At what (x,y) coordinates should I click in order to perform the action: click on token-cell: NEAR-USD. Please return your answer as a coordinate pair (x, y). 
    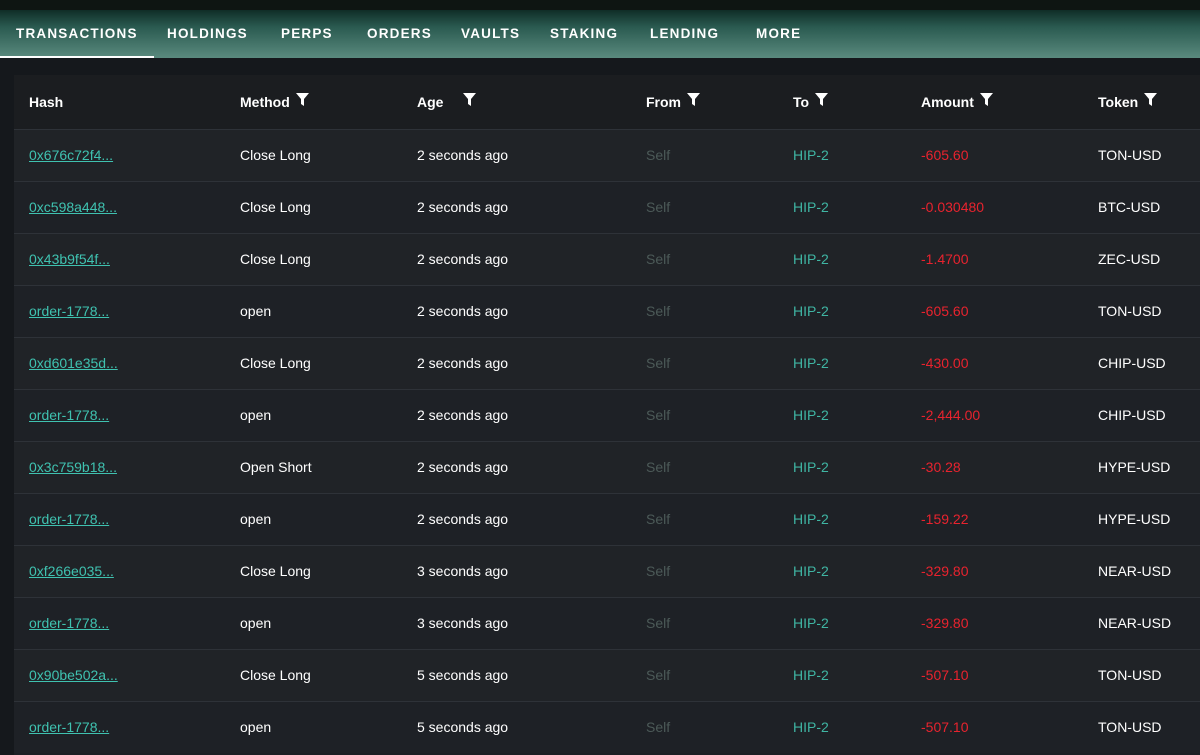
    Looking at the image, I should click on (1135, 571).